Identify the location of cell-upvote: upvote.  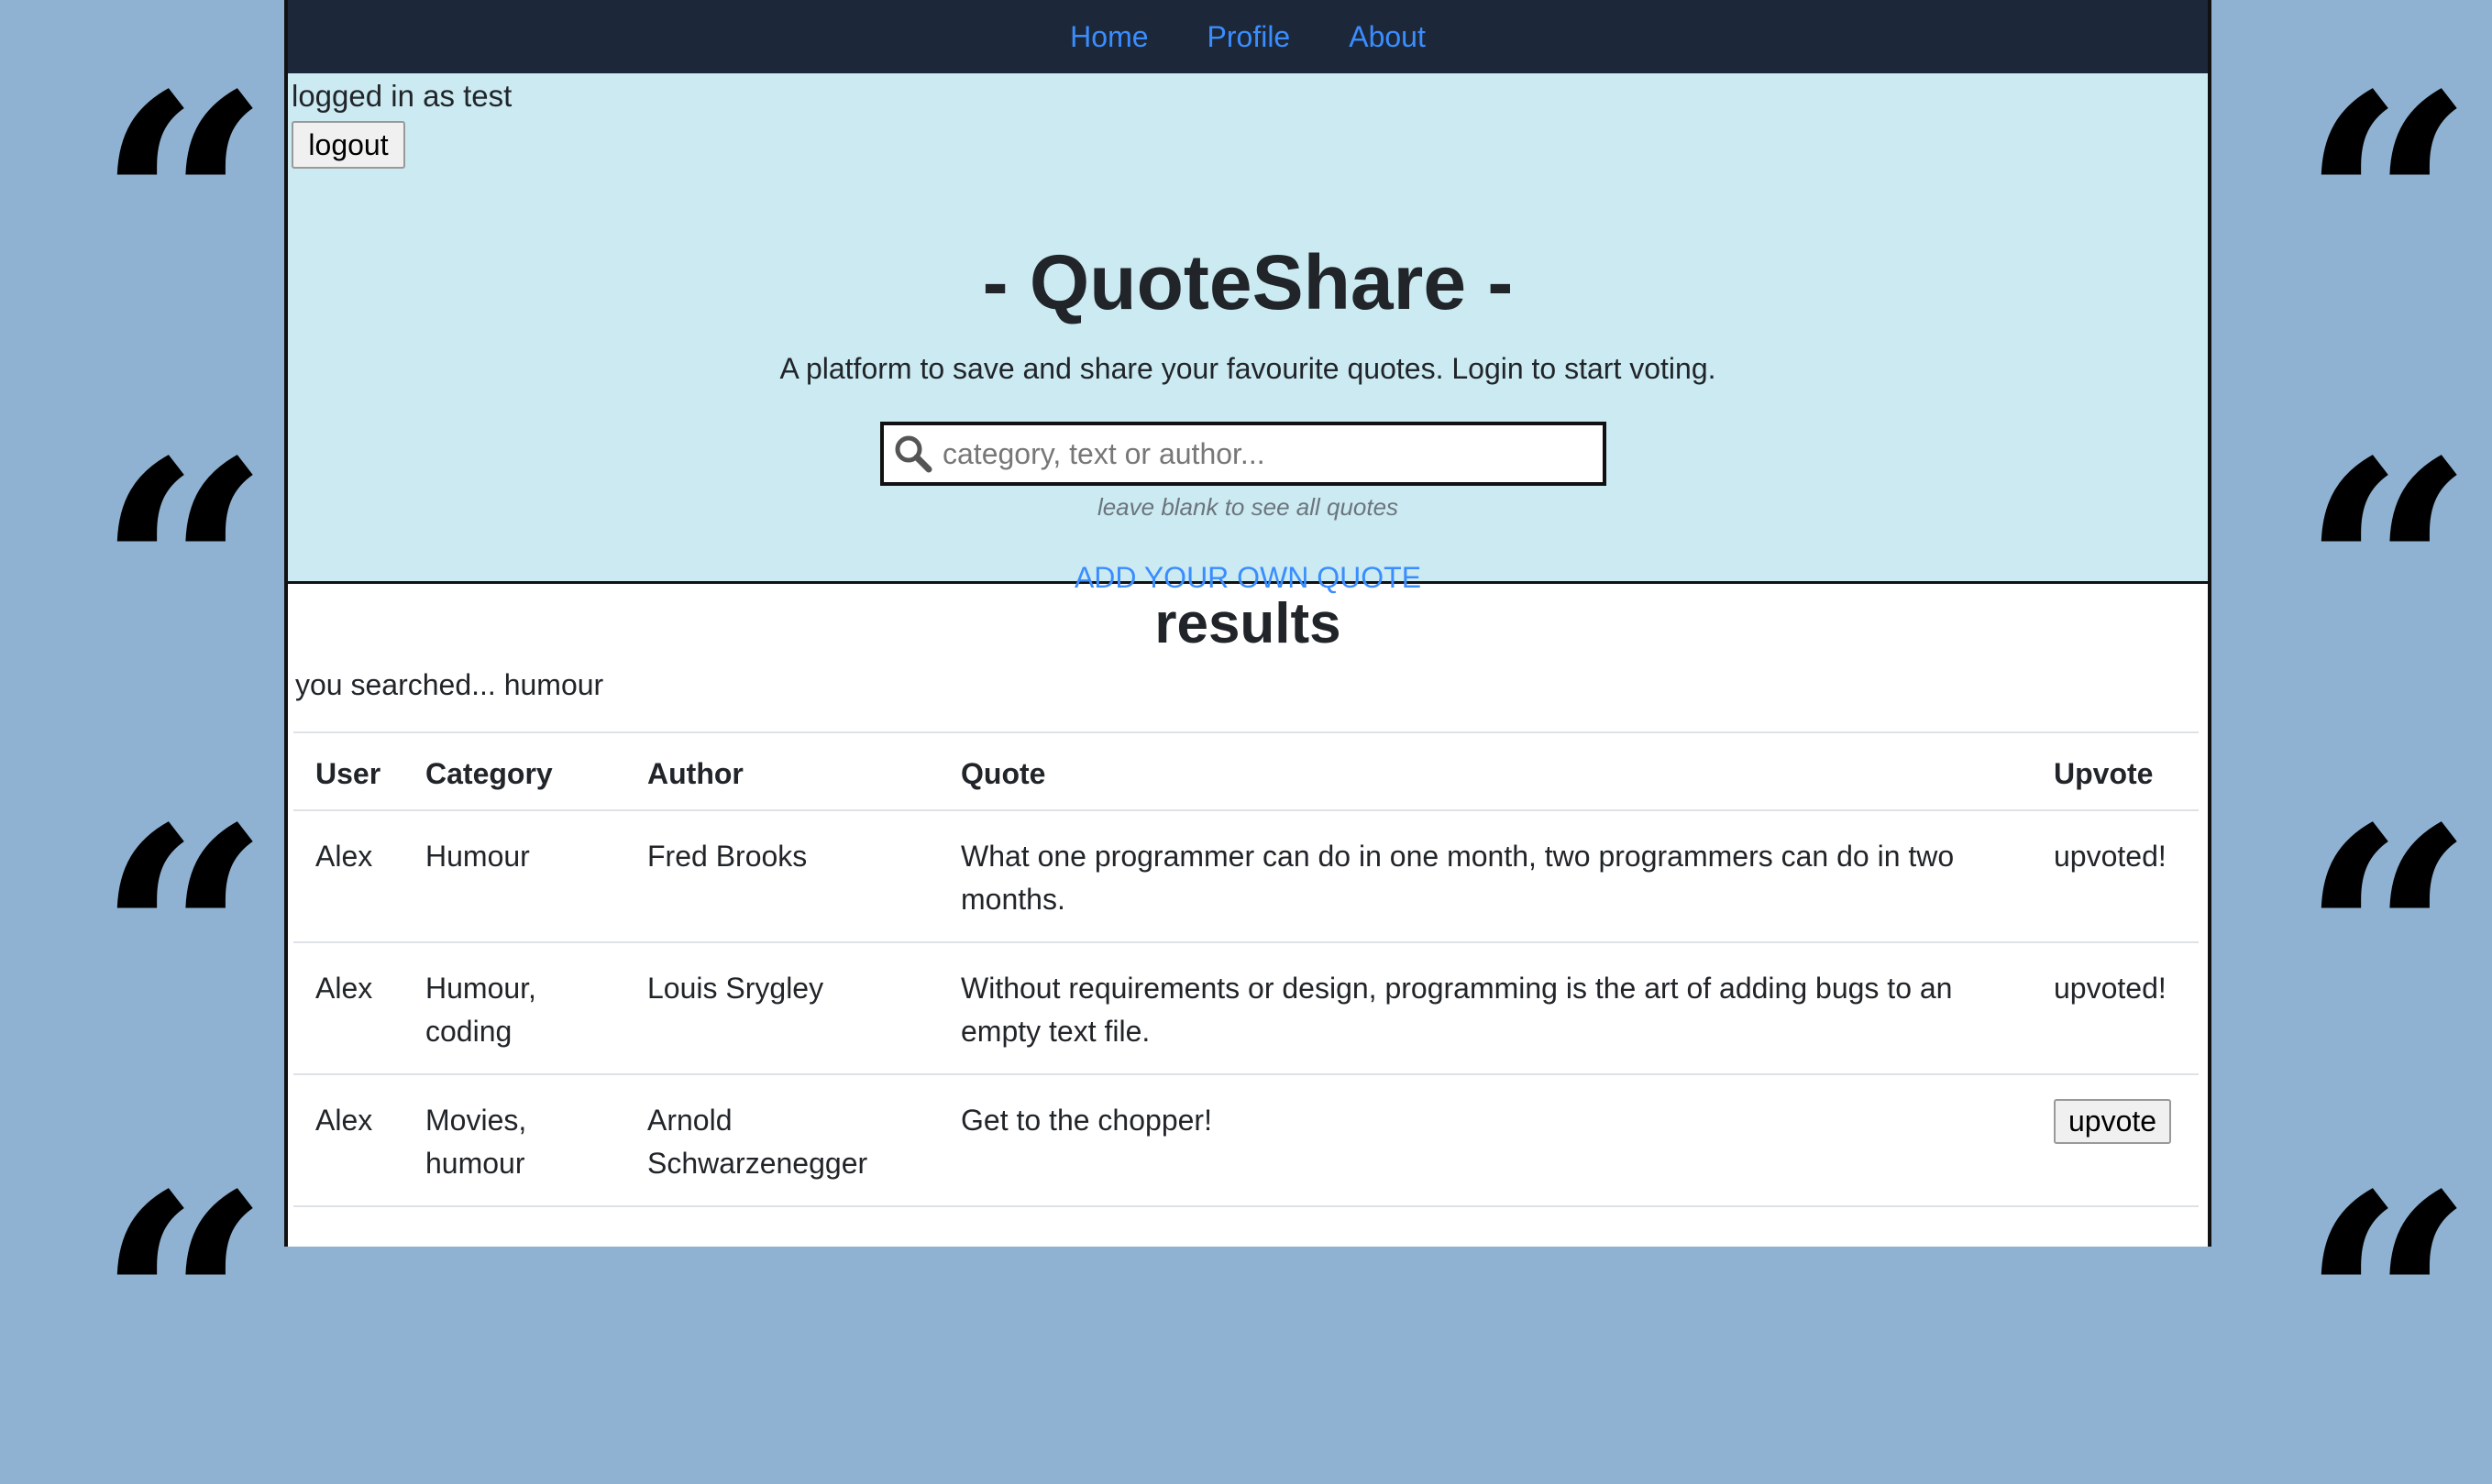
(2115, 1141).